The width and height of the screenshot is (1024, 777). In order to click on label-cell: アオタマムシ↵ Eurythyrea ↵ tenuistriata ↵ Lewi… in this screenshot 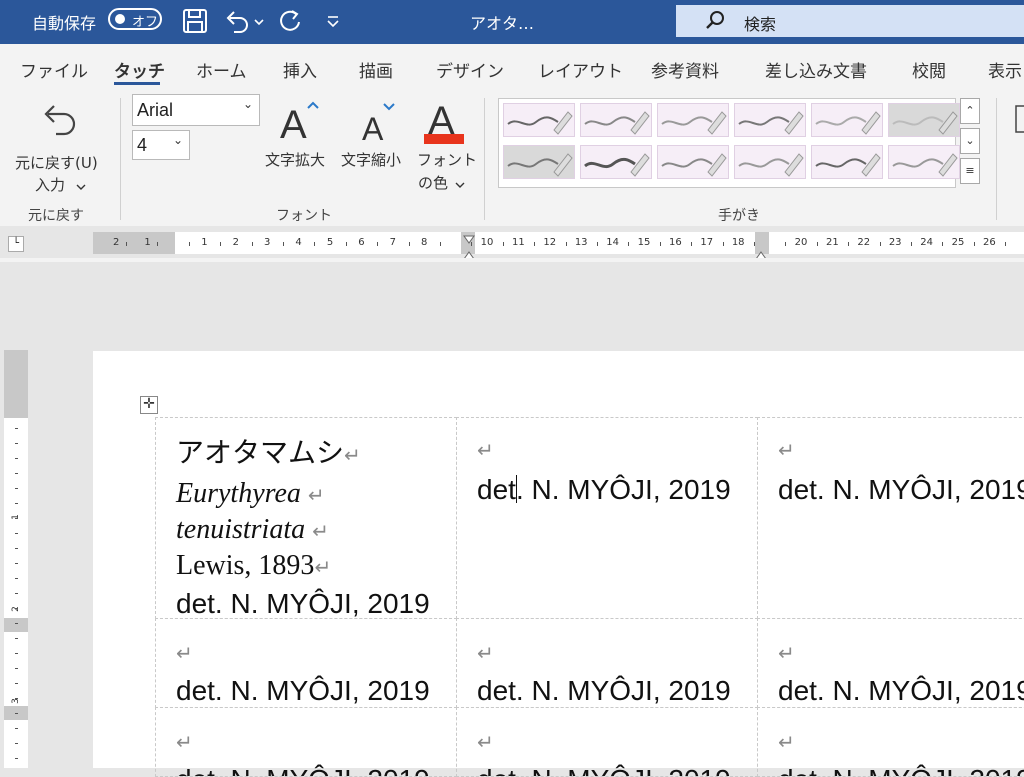, I will do `click(306, 518)`.